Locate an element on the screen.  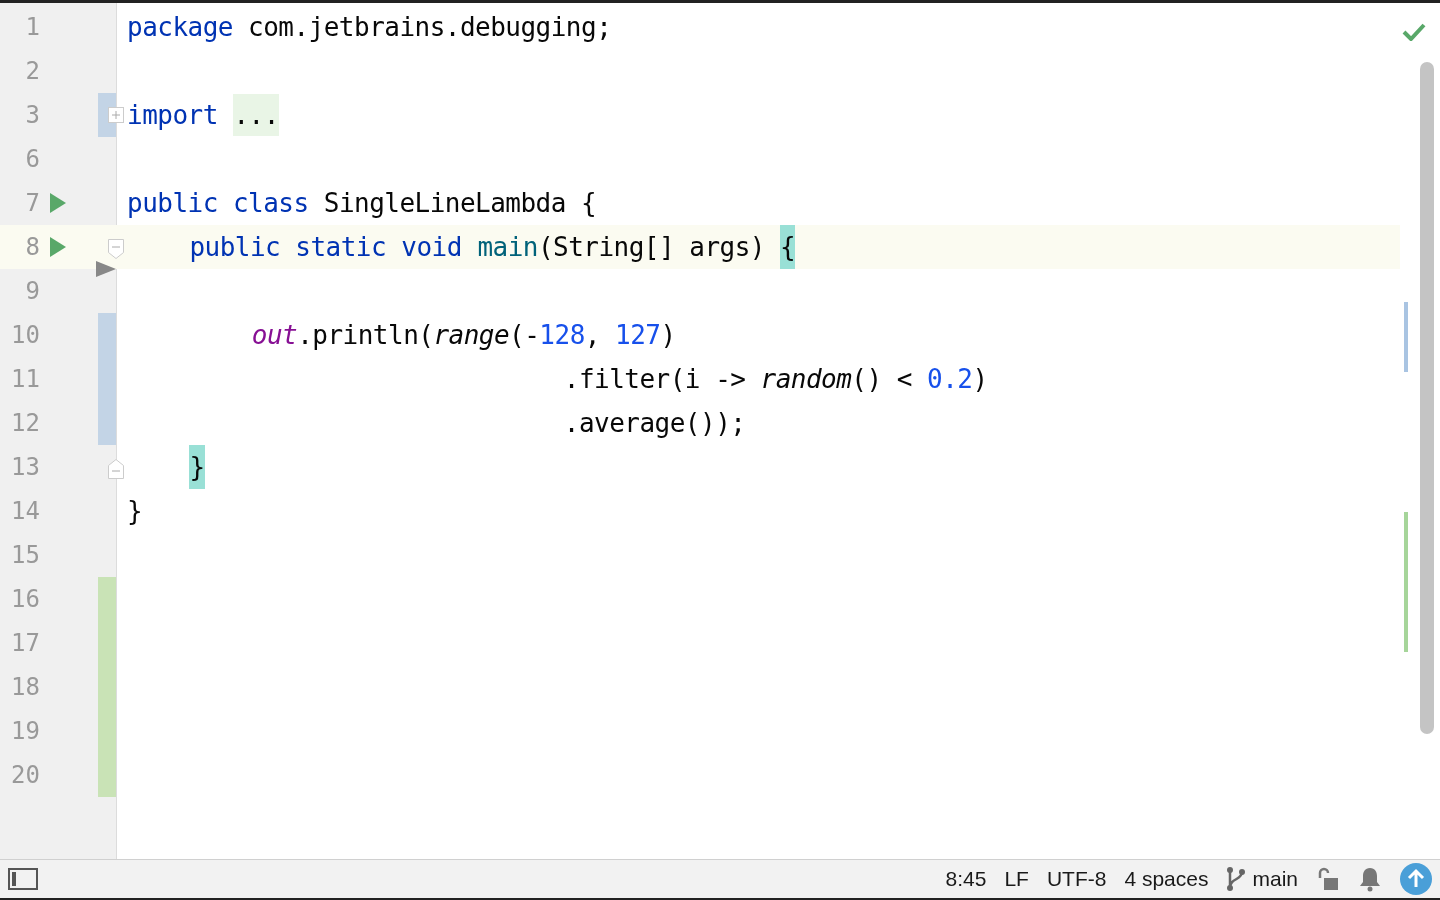
line-number: 8 is located at coordinates (32, 247).